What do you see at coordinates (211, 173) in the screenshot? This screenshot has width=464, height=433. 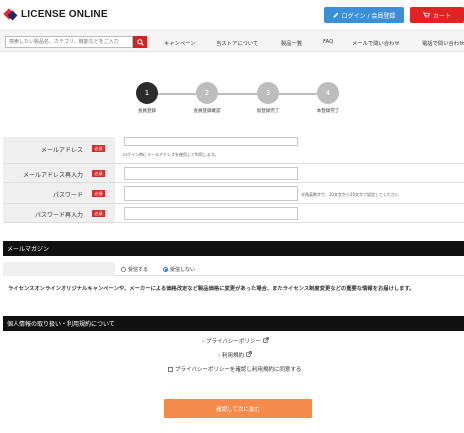 I see `email-confirm-field` at bounding box center [211, 173].